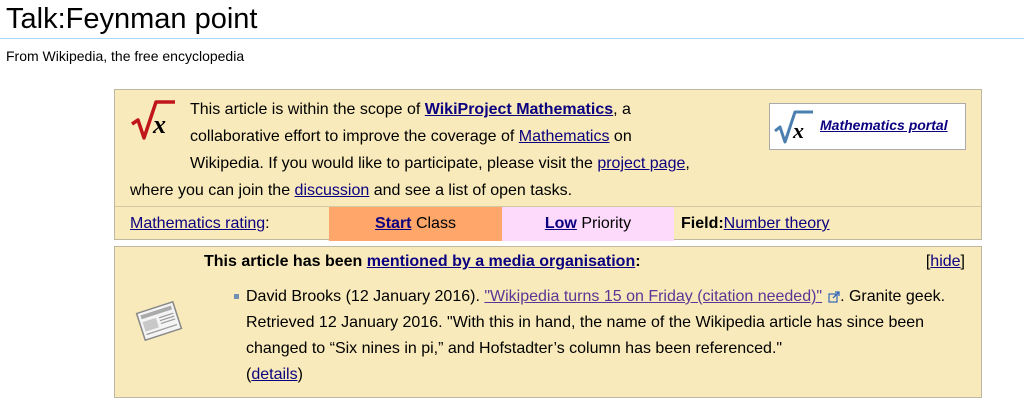 The image size is (1024, 405). I want to click on mathematics-rating-link: Mathematics rating, so click(197, 223).